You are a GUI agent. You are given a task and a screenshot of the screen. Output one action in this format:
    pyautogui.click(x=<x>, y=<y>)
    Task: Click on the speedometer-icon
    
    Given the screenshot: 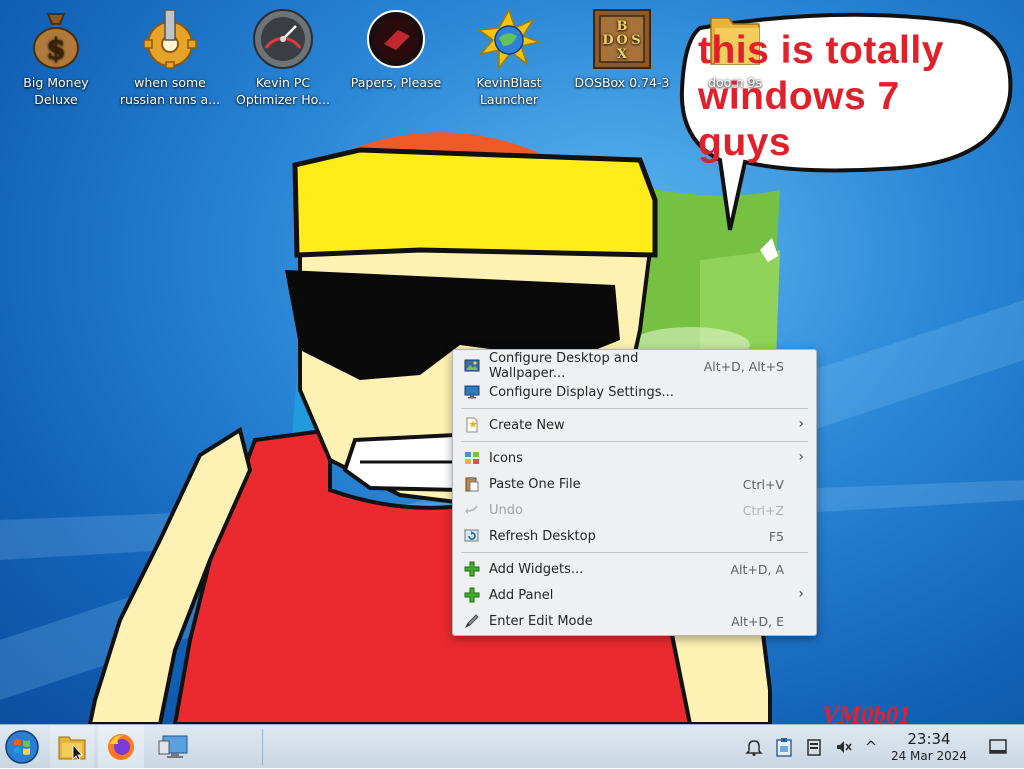 What is the action you would take?
    pyautogui.click(x=283, y=39)
    